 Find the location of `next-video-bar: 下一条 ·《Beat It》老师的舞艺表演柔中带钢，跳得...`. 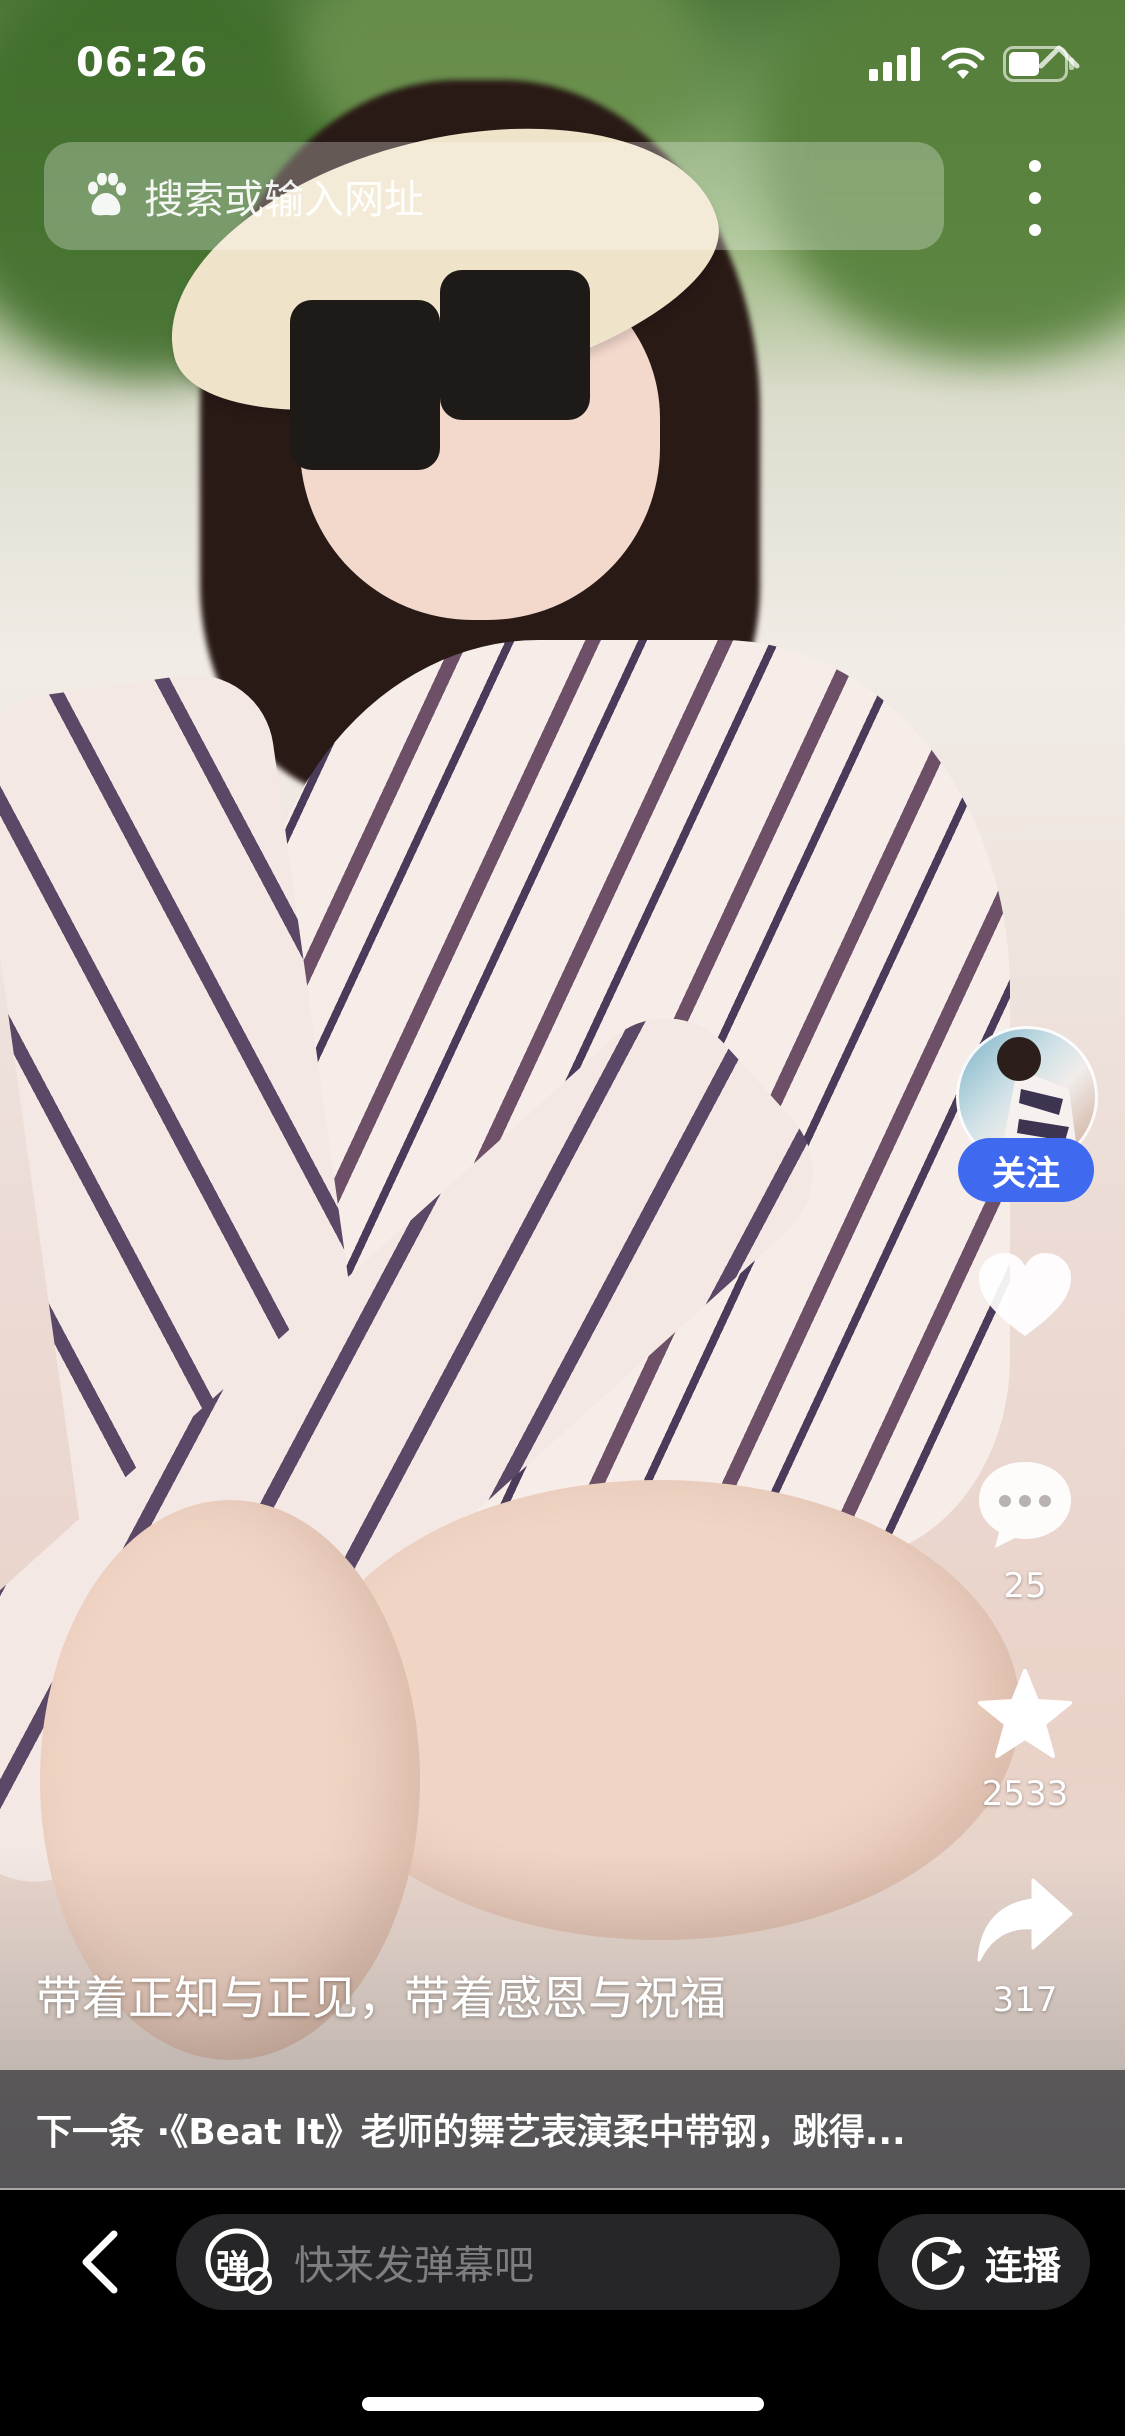

next-video-bar: 下一条 ·《Beat It》老师的舞艺表演柔中带钢，跳得... is located at coordinates (562, 2129).